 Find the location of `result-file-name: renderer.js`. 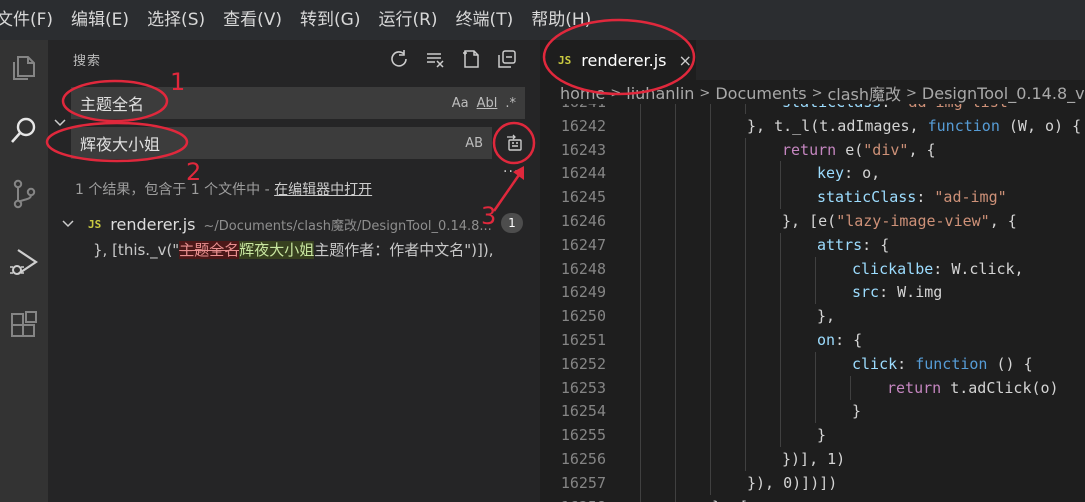

result-file-name: renderer.js is located at coordinates (153, 224).